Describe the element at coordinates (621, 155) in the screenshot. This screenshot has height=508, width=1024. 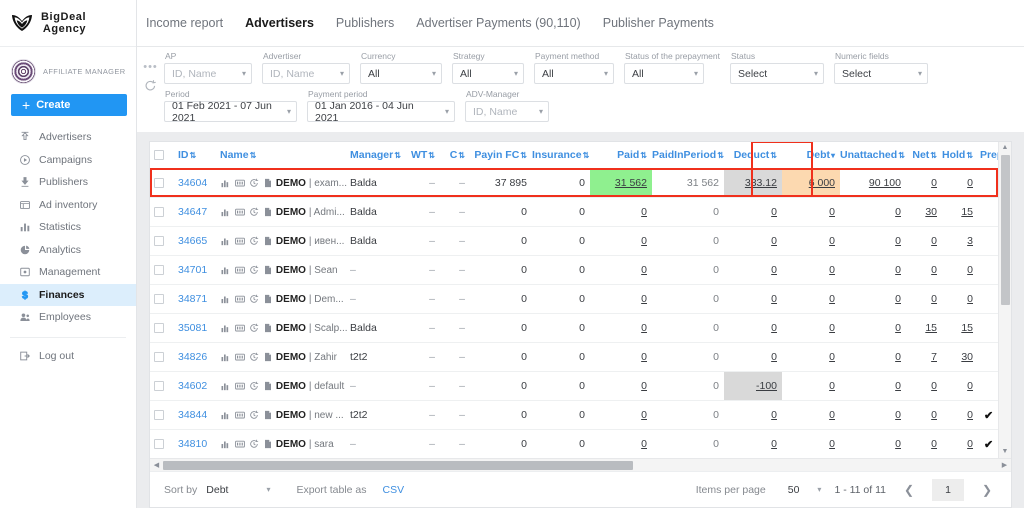
I see `col-paid: Paid⇅` at that location.